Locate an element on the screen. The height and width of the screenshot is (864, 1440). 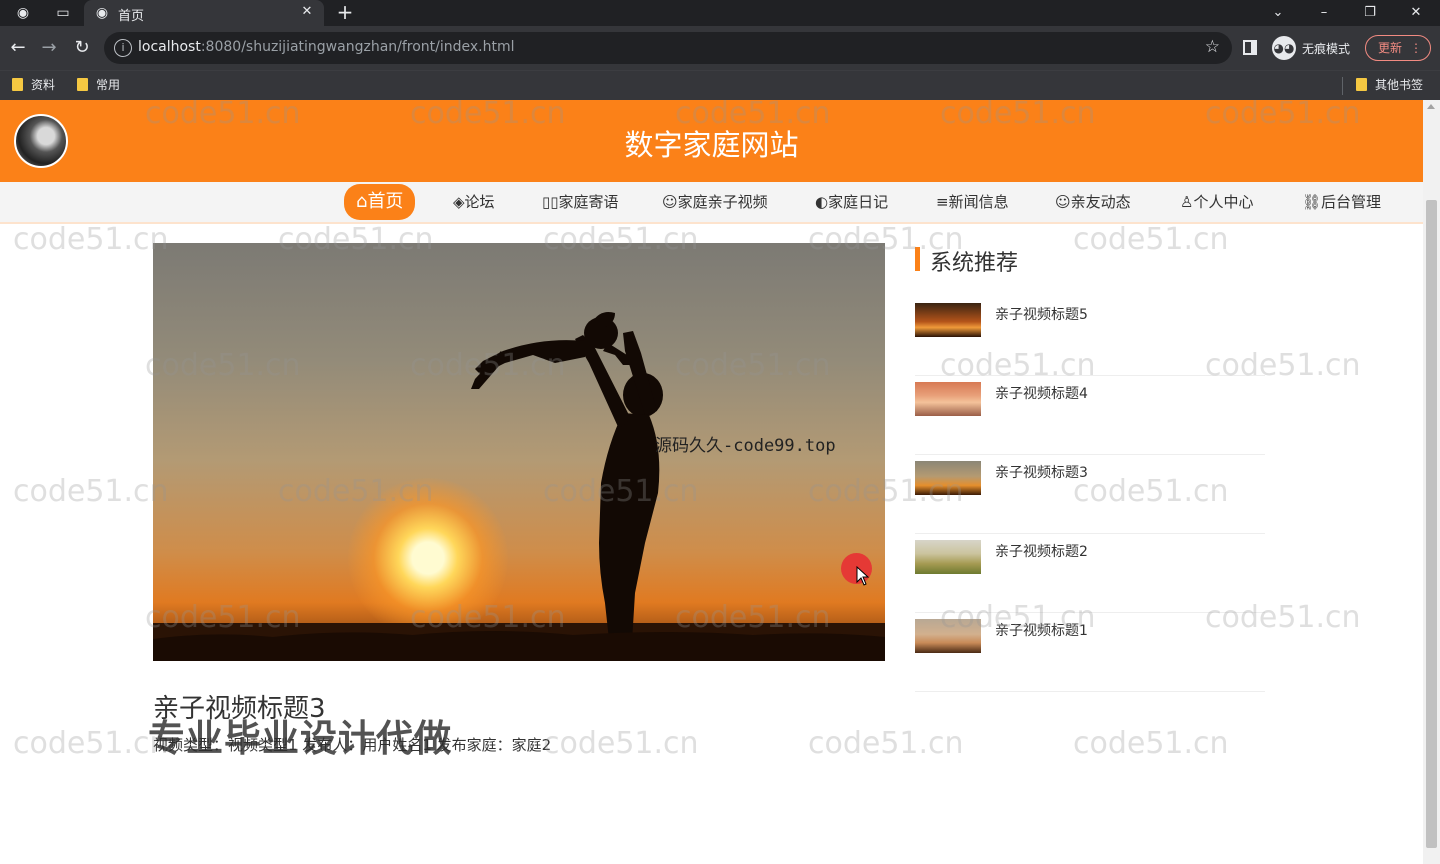
nav-label: 首页 is located at coordinates (385, 201).